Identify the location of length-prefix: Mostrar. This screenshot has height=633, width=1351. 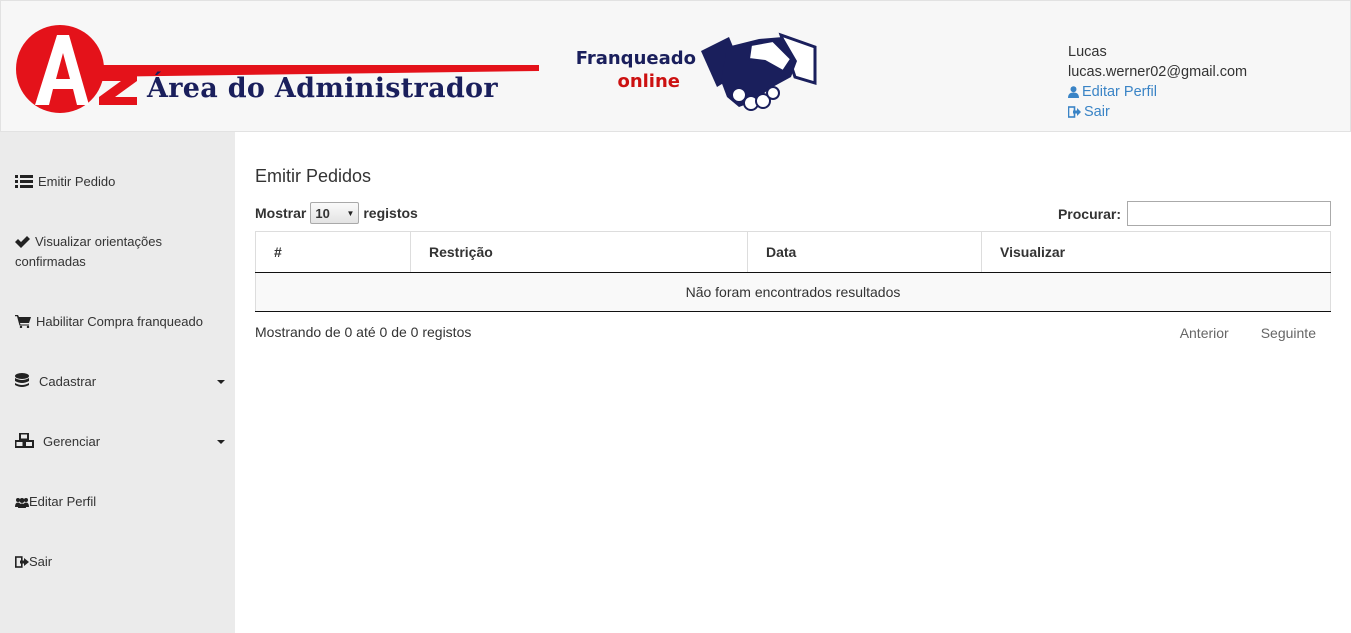
(281, 213).